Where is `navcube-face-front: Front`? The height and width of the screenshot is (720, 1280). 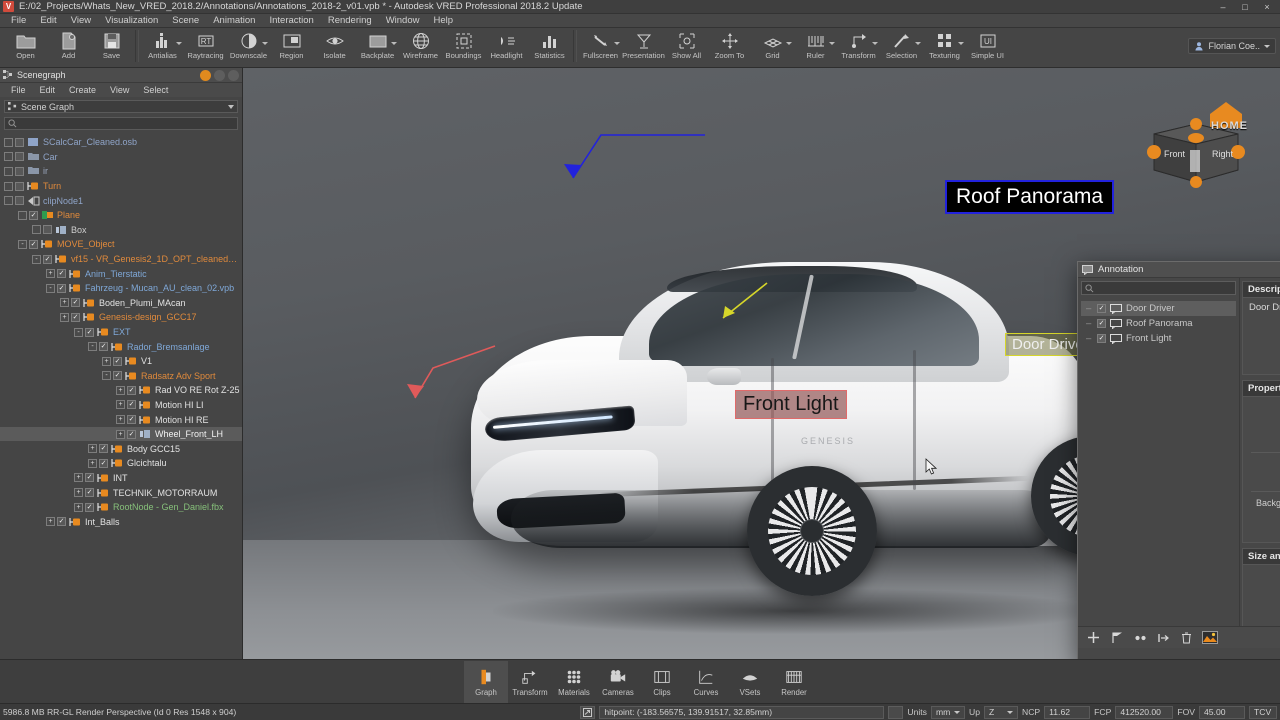 navcube-face-front: Front is located at coordinates (1174, 154).